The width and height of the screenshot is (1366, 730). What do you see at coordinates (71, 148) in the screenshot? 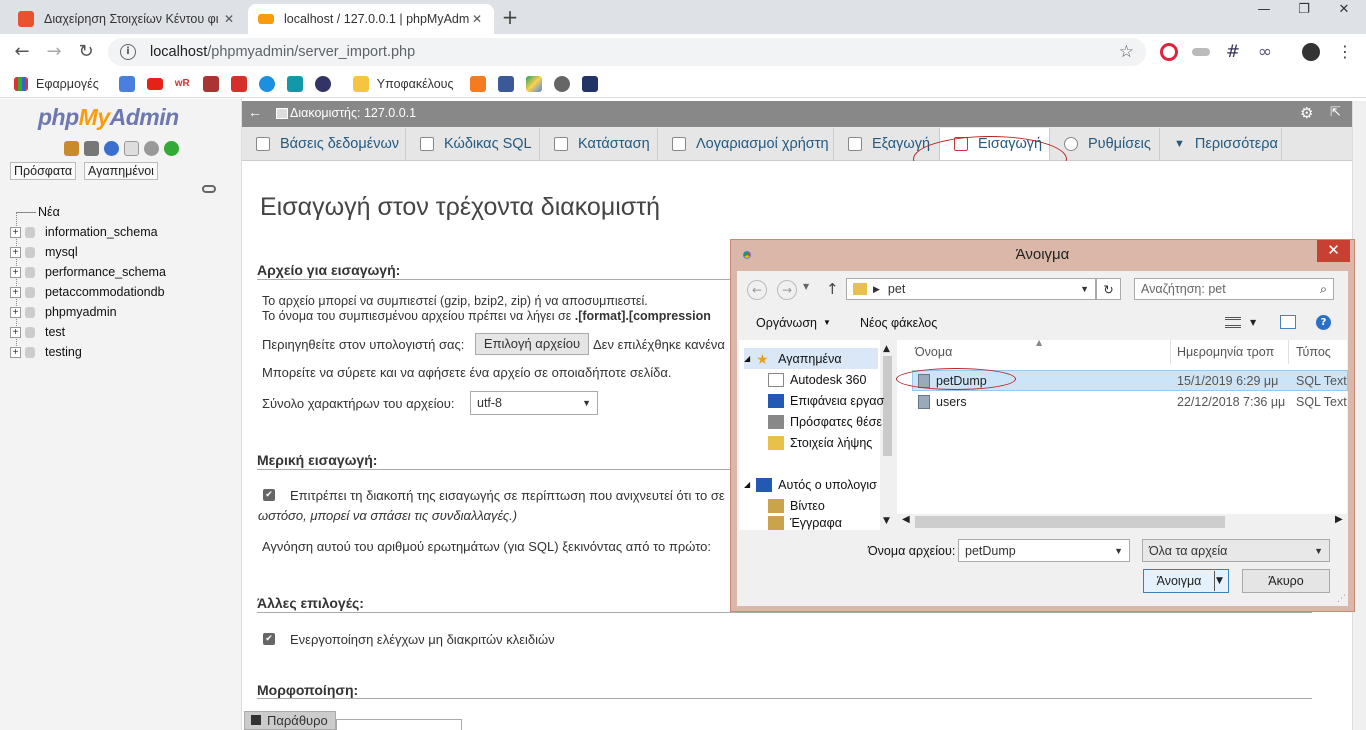
I see `home-icon` at bounding box center [71, 148].